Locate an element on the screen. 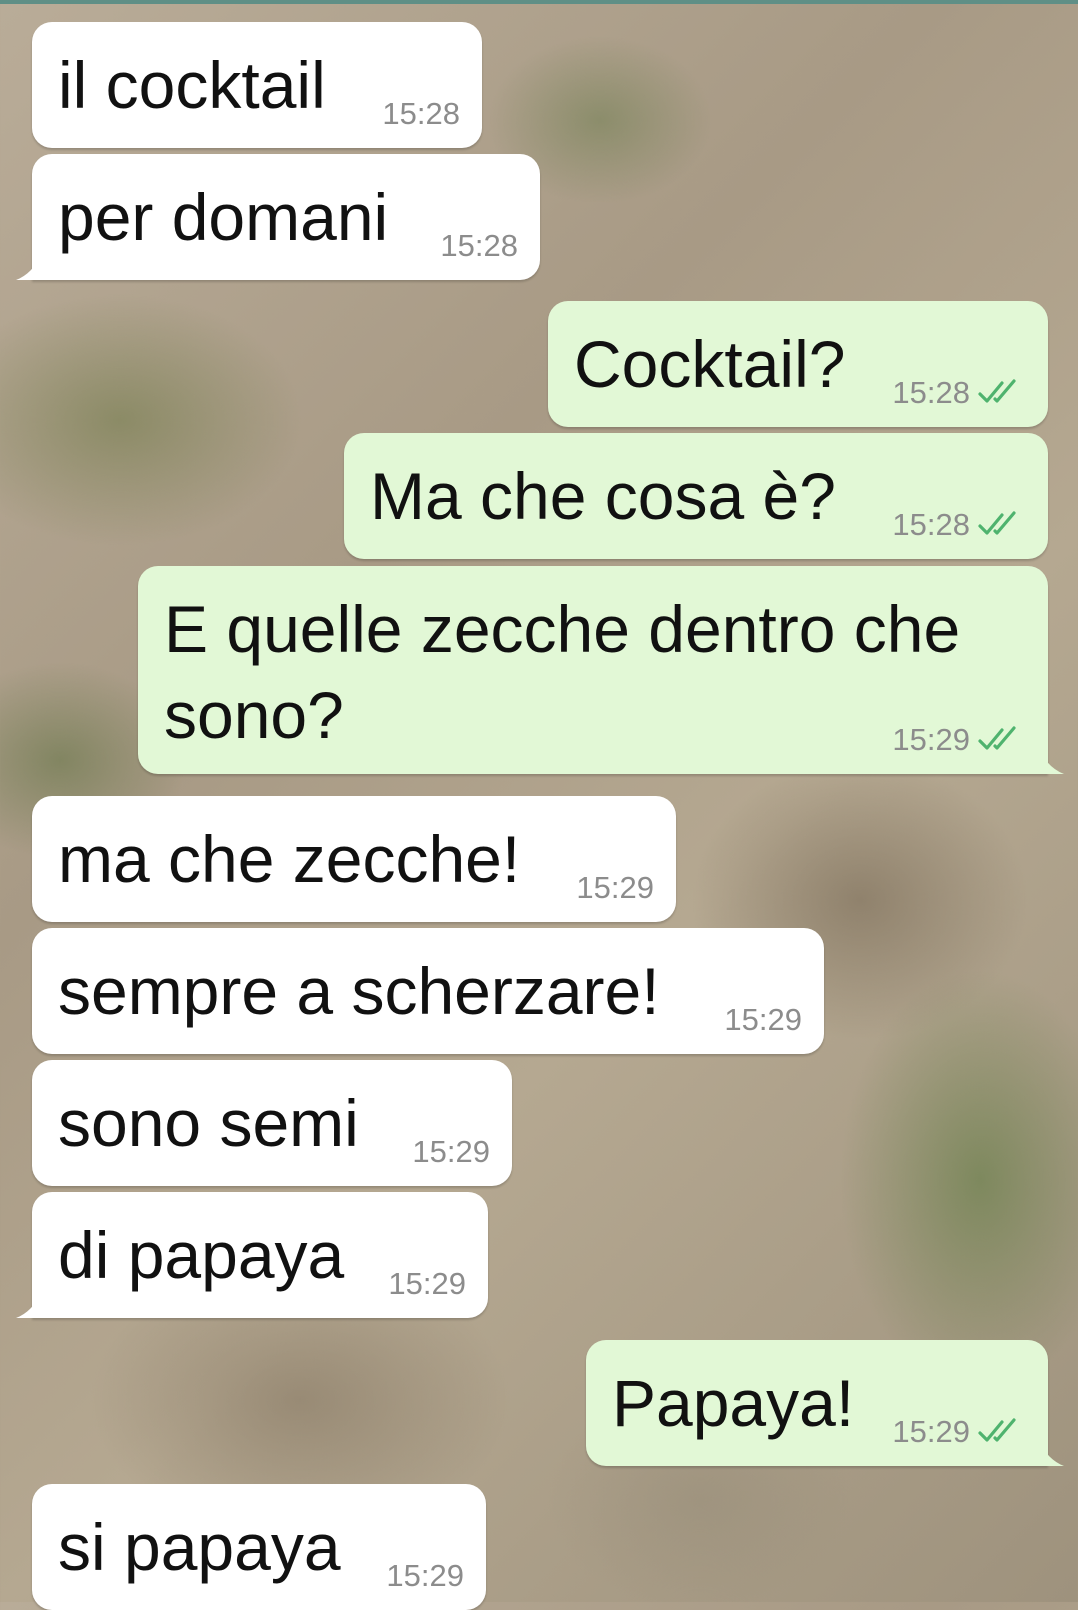 Image resolution: width=1078 pixels, height=1610 pixels. message-text: di papaya is located at coordinates (201, 1255).